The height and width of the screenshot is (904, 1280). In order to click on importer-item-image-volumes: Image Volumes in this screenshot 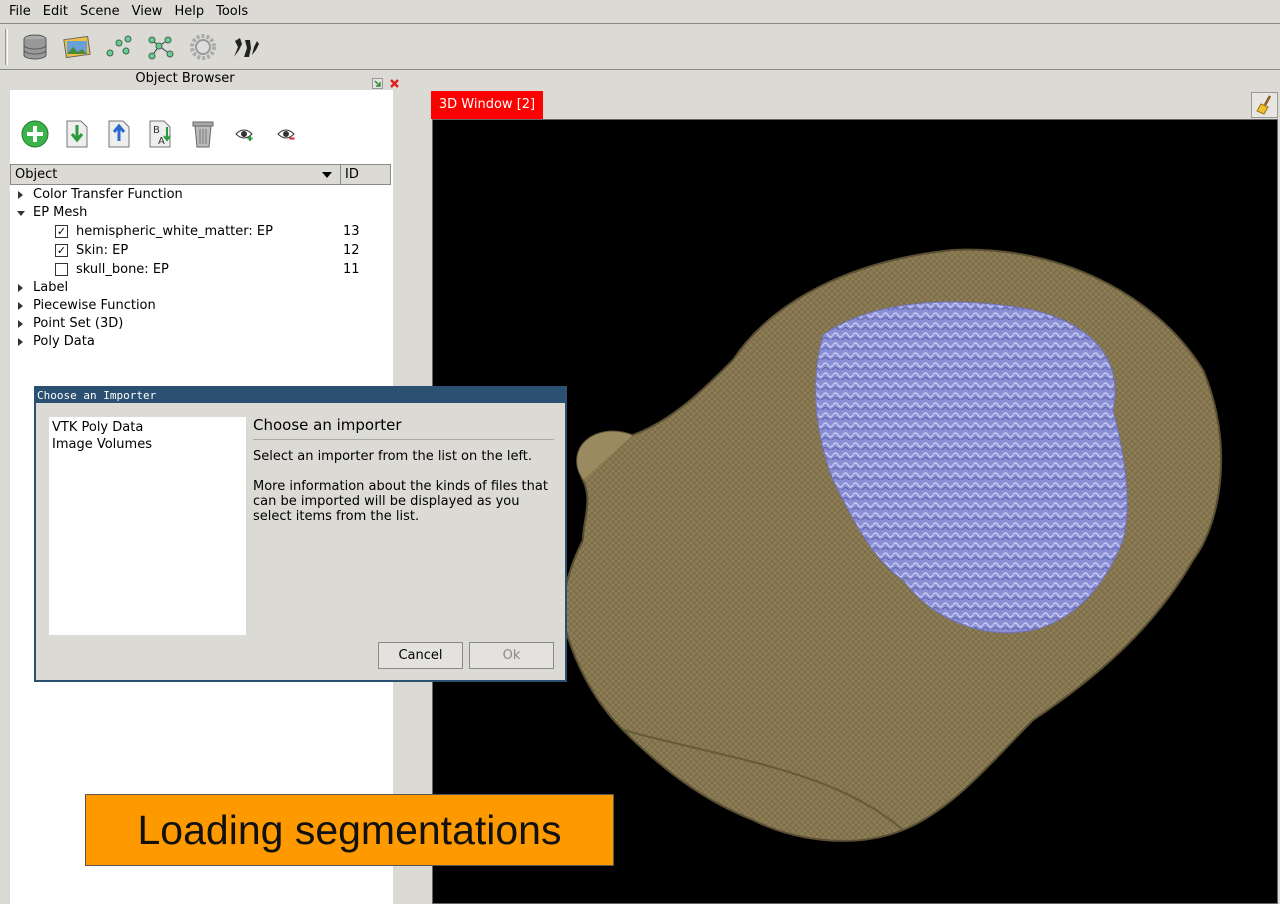, I will do `click(147, 444)`.